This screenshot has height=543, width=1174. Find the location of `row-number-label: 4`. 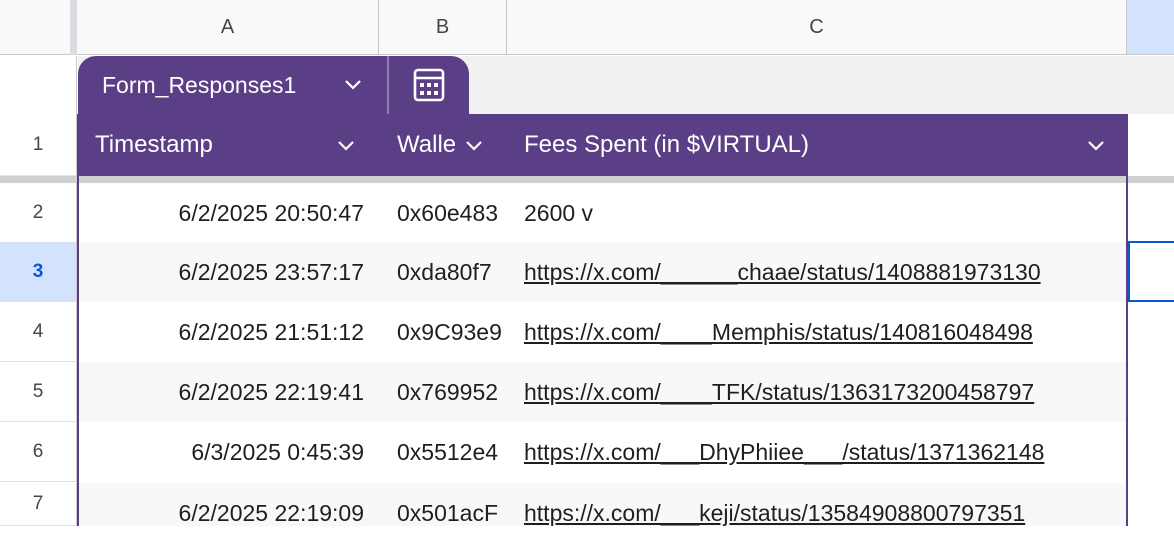

row-number-label: 4 is located at coordinates (38, 331).